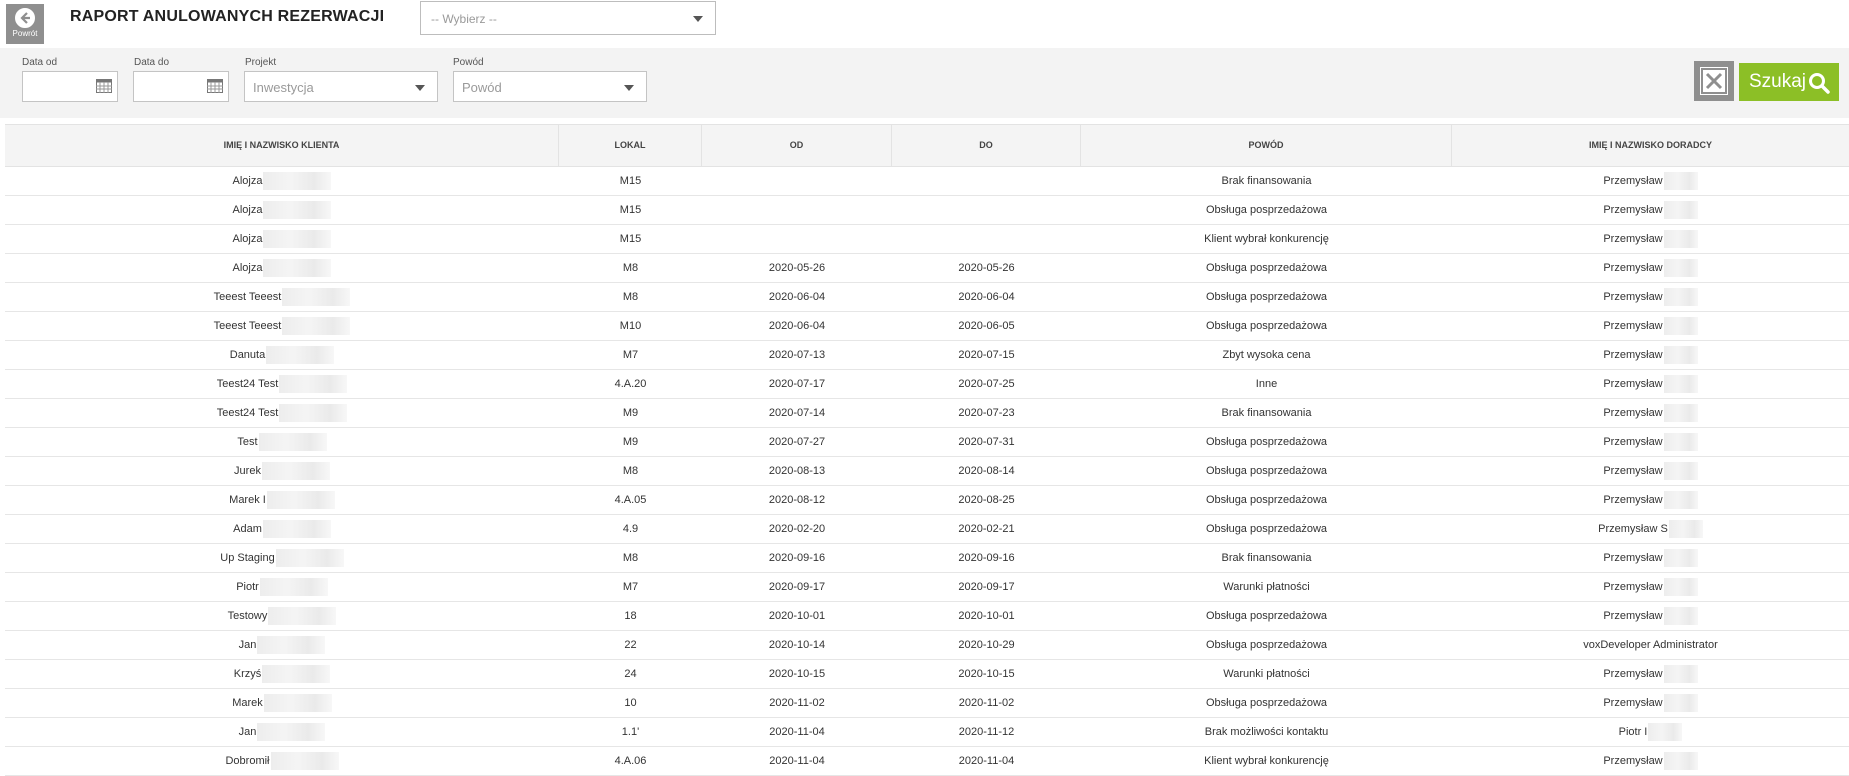  I want to click on cell-do-text: 2020-10-01, so click(986, 616).